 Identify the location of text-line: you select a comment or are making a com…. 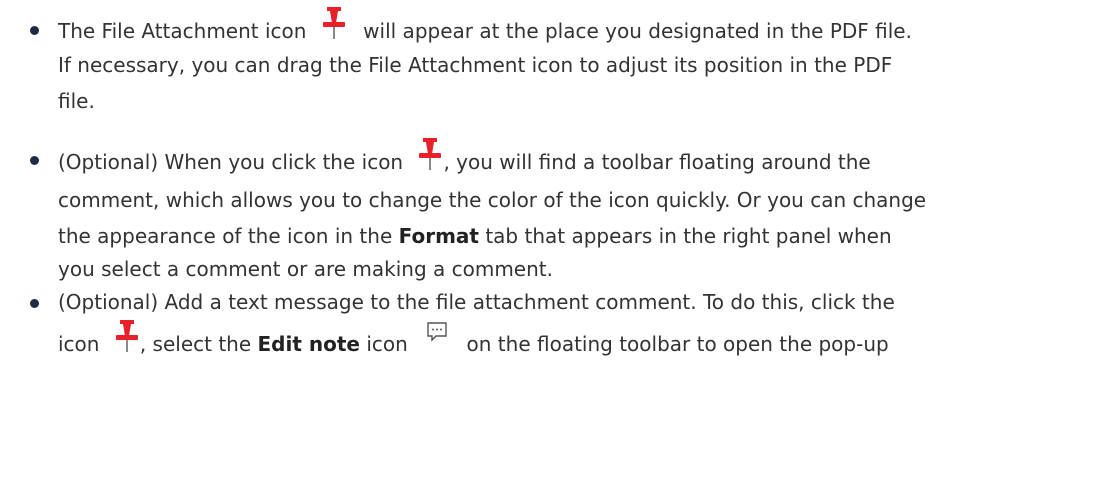
(305, 269).